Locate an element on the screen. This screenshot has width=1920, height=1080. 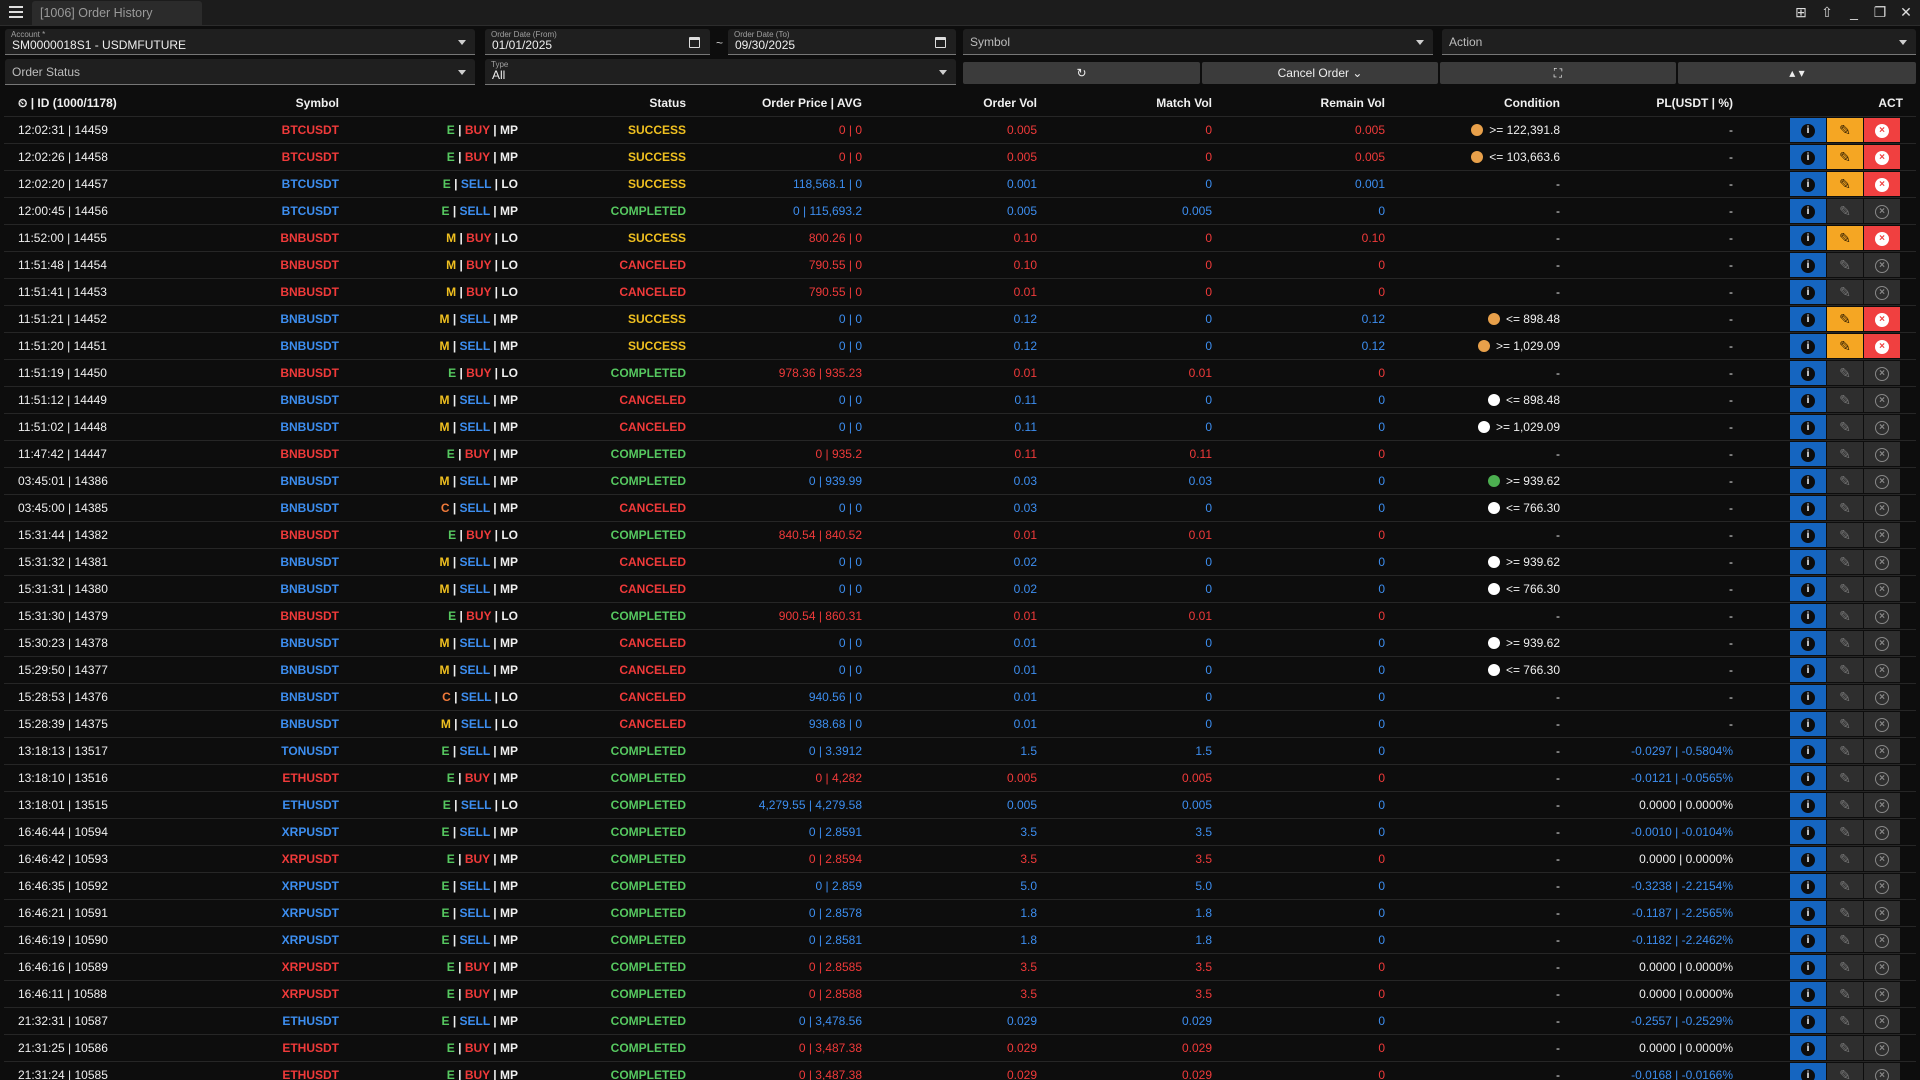
match-vol-header: Match Vol is located at coordinates (1128, 103).